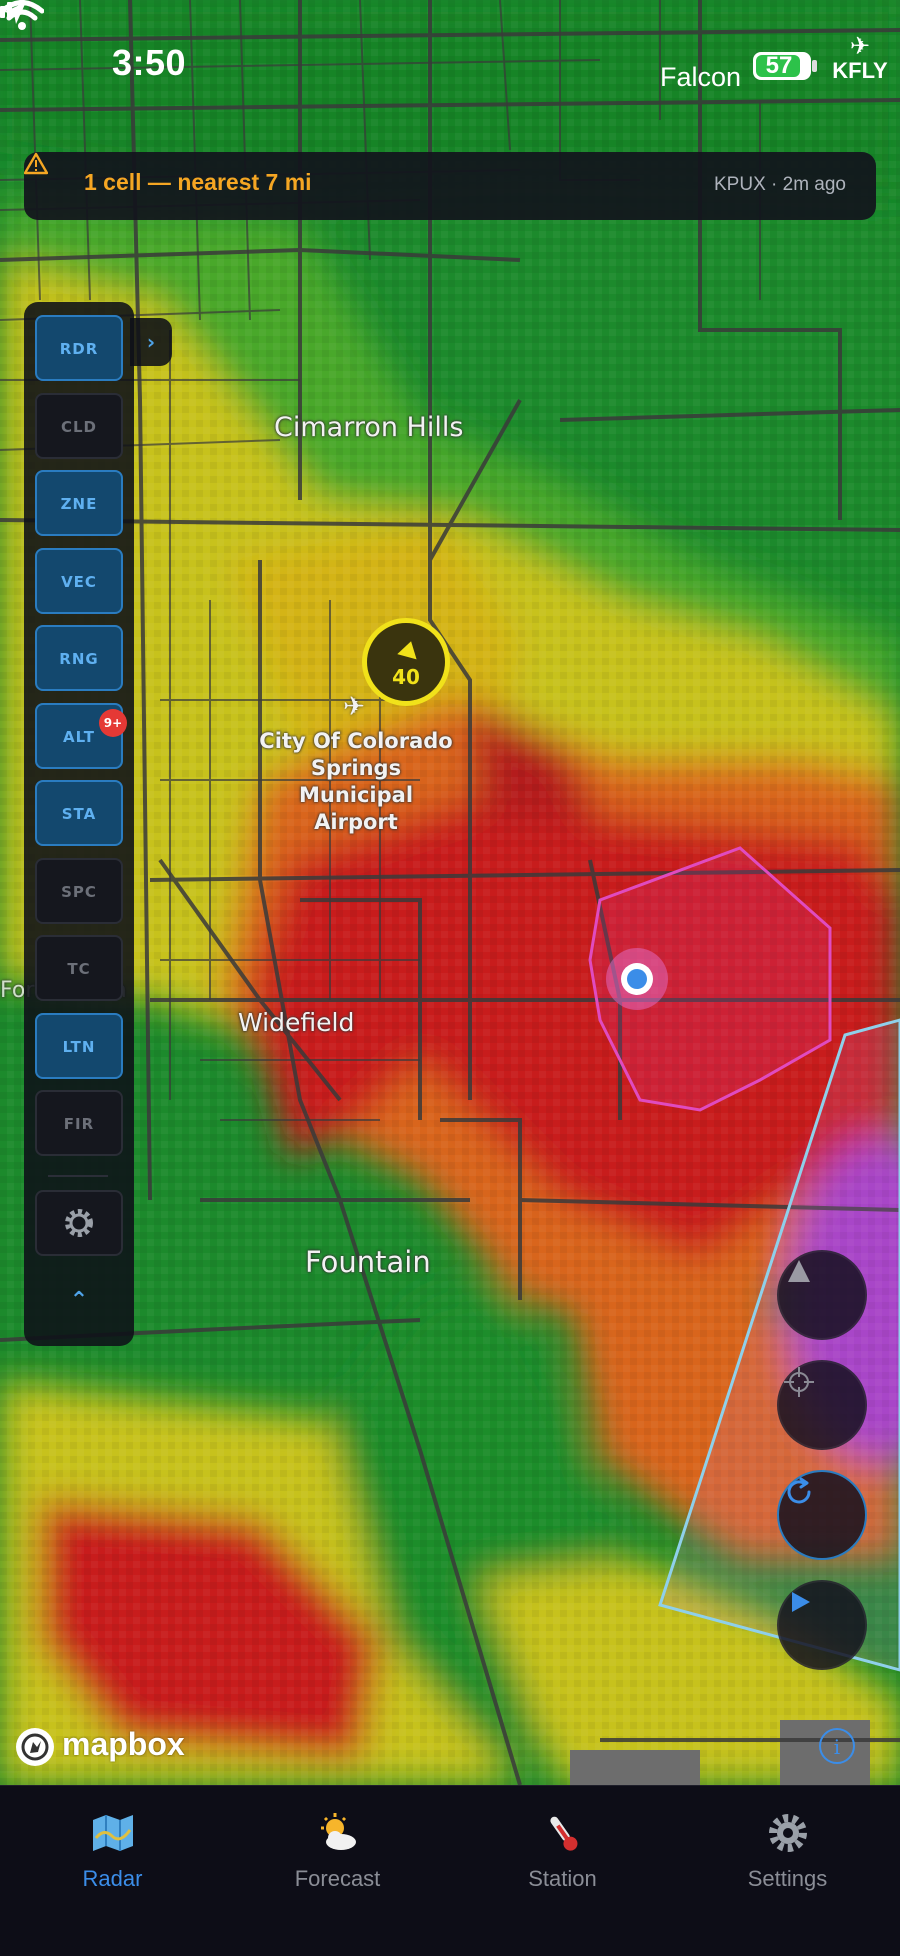  Describe the element at coordinates (368, 1262) in the screenshot. I see `map-label-fountain: Fountain` at that location.